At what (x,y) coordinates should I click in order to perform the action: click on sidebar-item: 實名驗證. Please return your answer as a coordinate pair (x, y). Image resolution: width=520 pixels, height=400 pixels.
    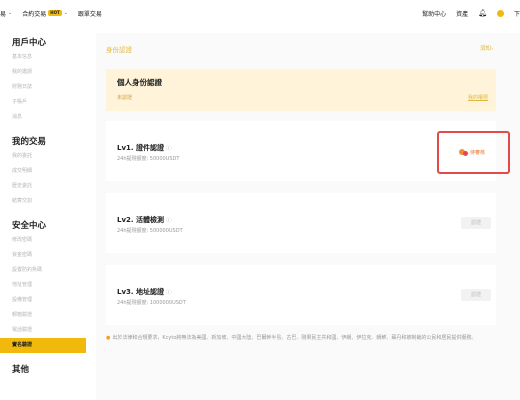
    Looking at the image, I should click on (43, 345).